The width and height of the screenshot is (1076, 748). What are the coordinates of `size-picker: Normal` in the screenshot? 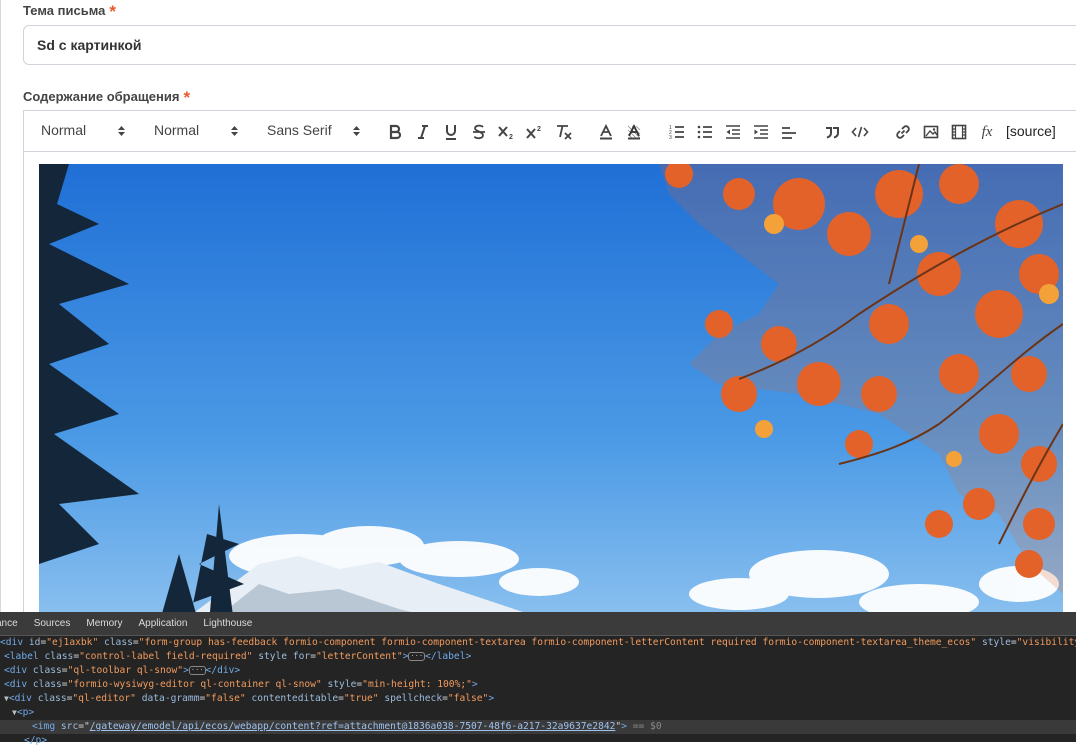 It's located at (199, 132).